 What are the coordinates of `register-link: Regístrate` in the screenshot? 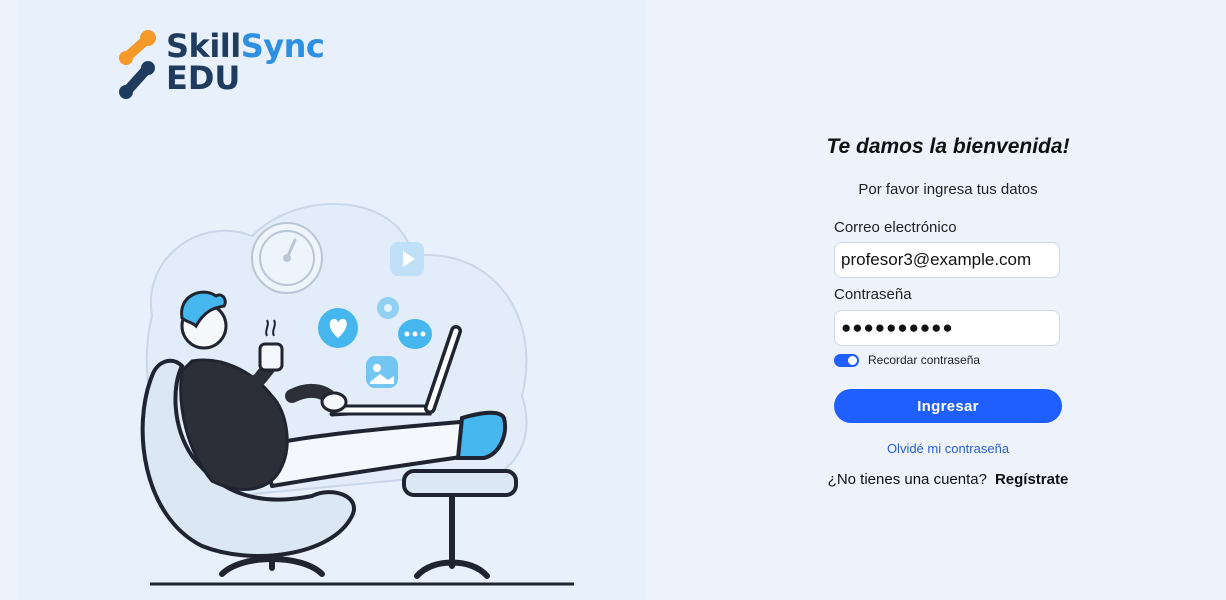 It's located at (1031, 479).